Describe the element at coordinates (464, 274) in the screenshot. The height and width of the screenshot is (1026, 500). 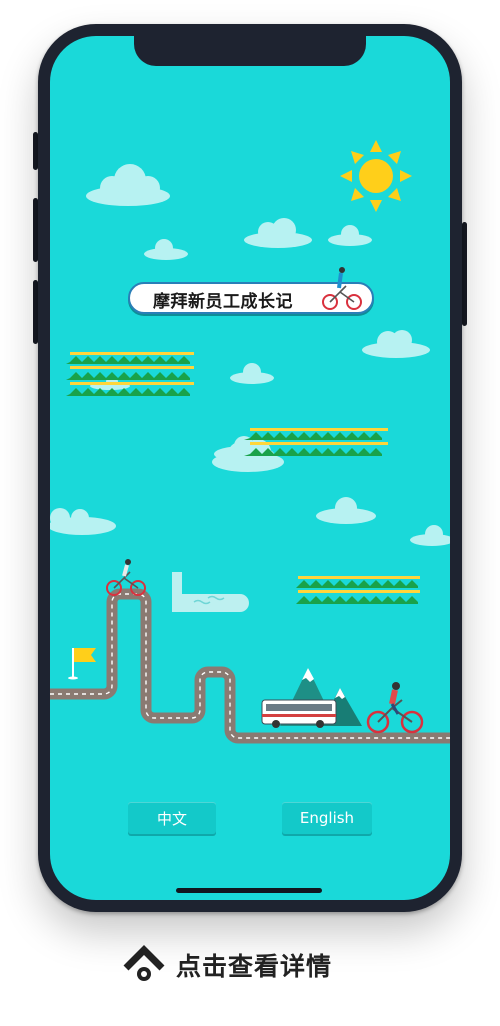
I see `power-button` at that location.